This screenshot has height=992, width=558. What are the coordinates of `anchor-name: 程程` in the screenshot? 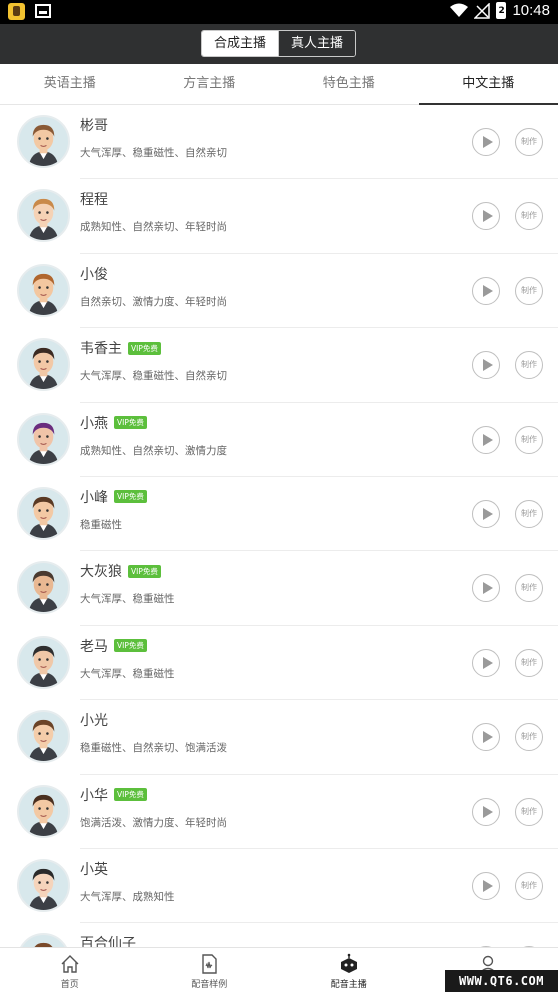 It's located at (94, 200).